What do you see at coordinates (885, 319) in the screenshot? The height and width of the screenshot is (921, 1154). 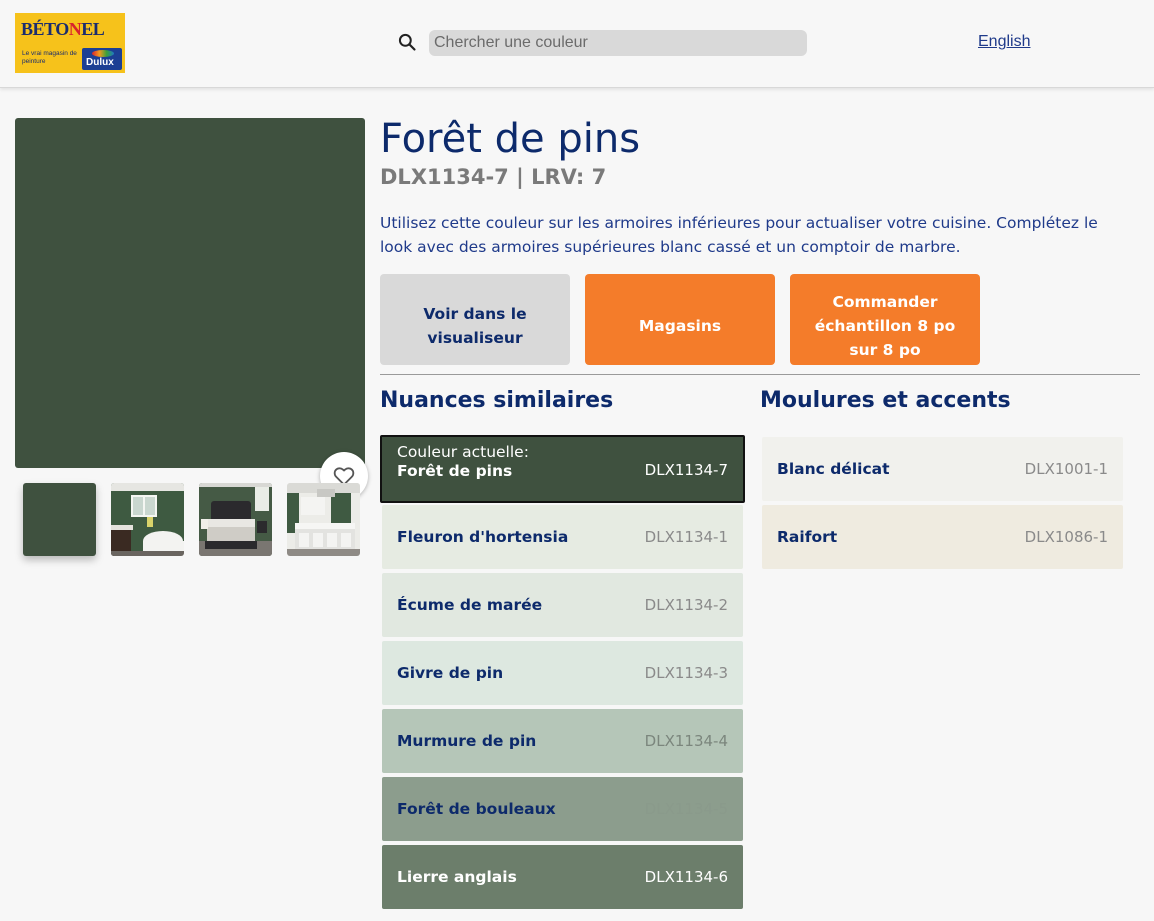 I see `order-sample-button: Commander échantillon 8 po sur 8 po` at bounding box center [885, 319].